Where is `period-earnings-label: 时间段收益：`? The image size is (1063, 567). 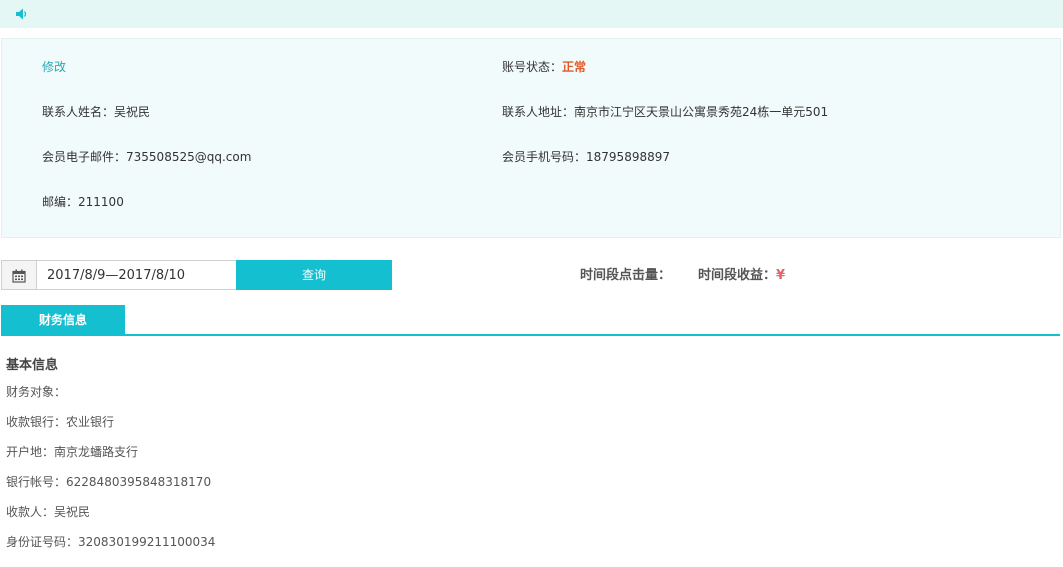
period-earnings-label: 时间段收益： is located at coordinates (737, 275).